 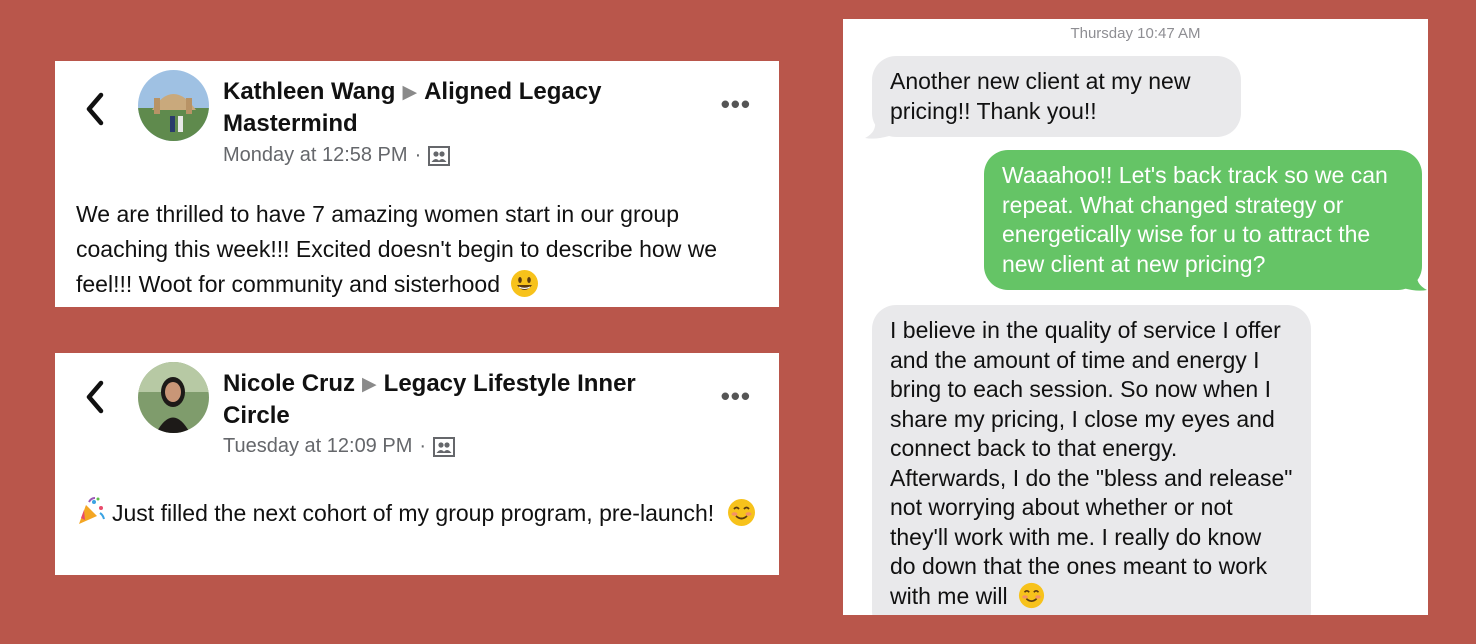 What do you see at coordinates (438, 108) in the screenshot?
I see `post-header: Kathleen Wang ▶ Aligned Legacy Mastermind` at bounding box center [438, 108].